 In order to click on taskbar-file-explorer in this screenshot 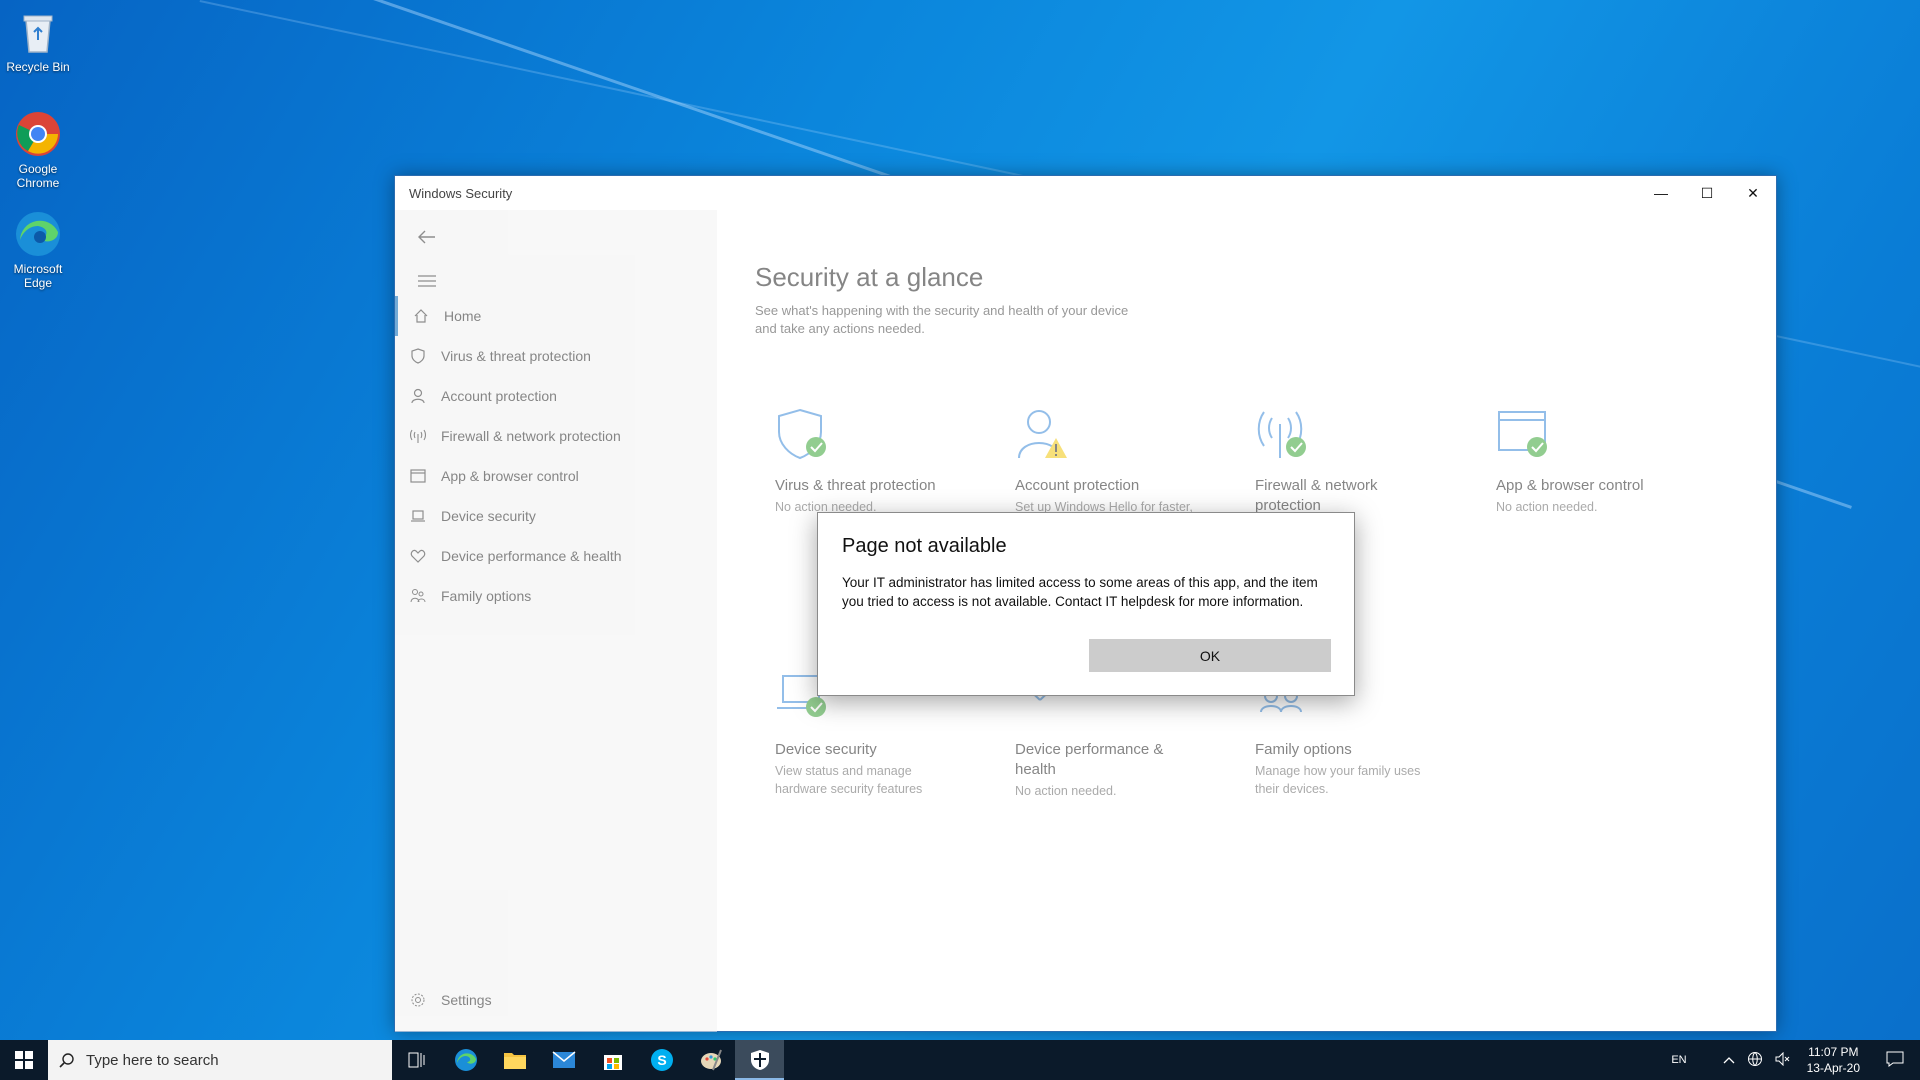, I will do `click(514, 1060)`.